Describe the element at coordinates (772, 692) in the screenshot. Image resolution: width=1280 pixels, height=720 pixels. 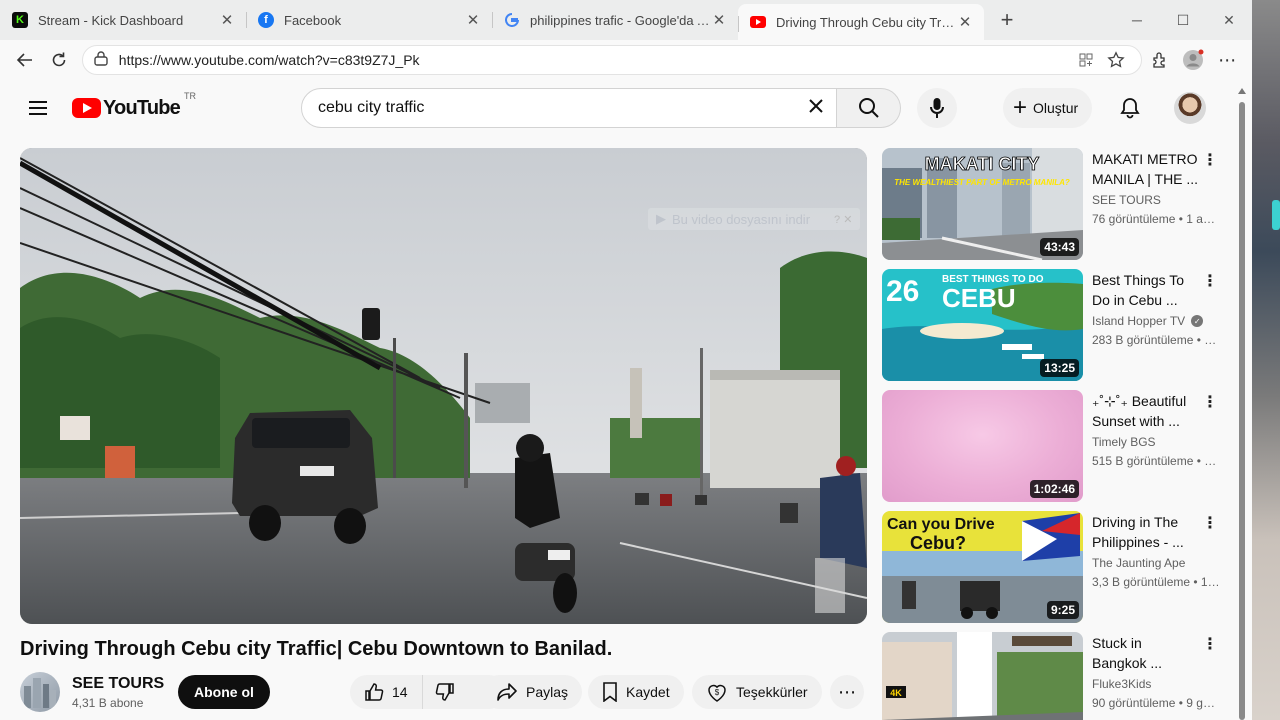
I see `thanks-label: Teşekkürler` at that location.